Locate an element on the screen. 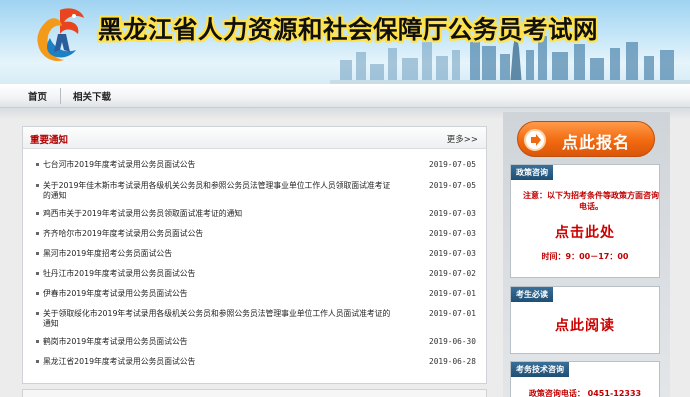 The image size is (690, 397). policy-click-link: 点击此处 is located at coordinates (585, 232).